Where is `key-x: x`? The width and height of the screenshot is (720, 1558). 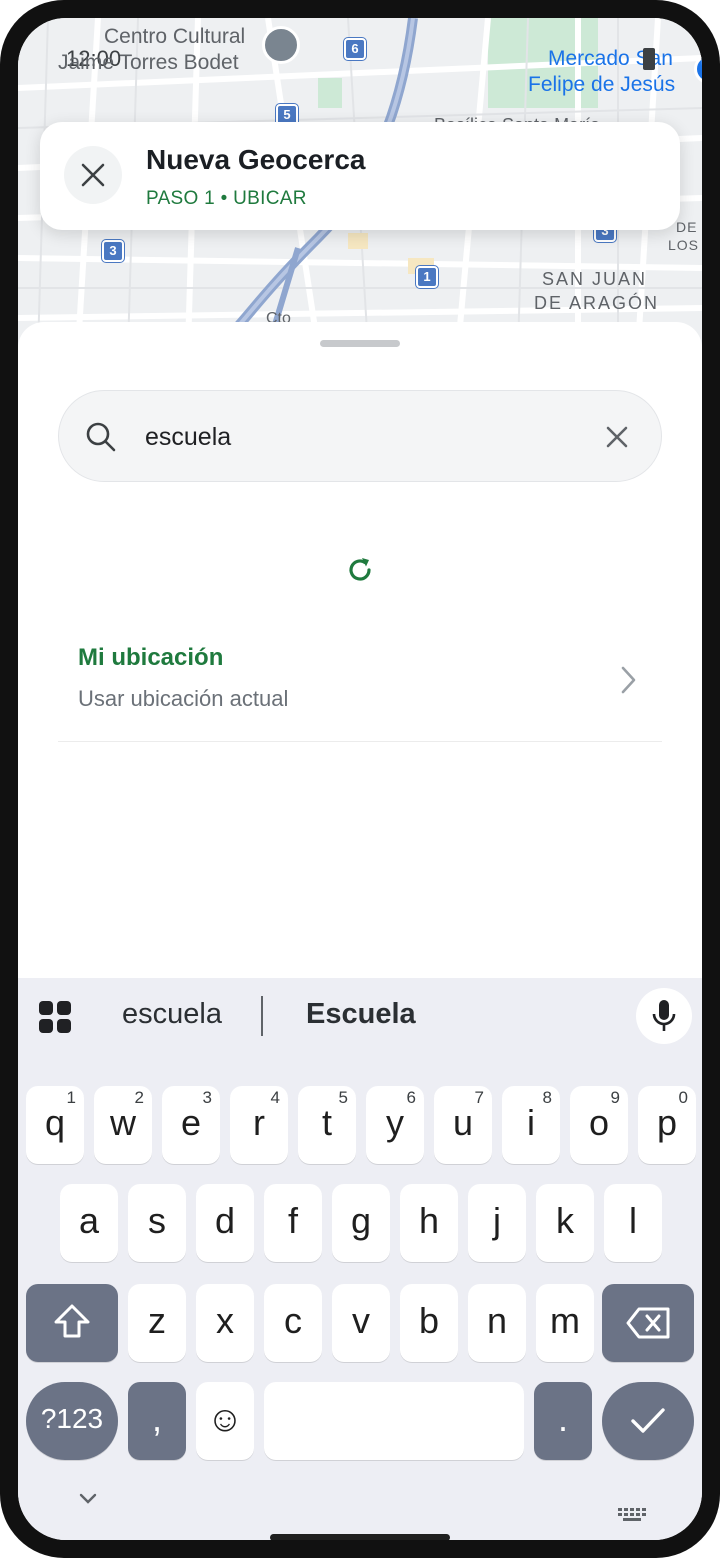
key-x: x is located at coordinates (225, 1323).